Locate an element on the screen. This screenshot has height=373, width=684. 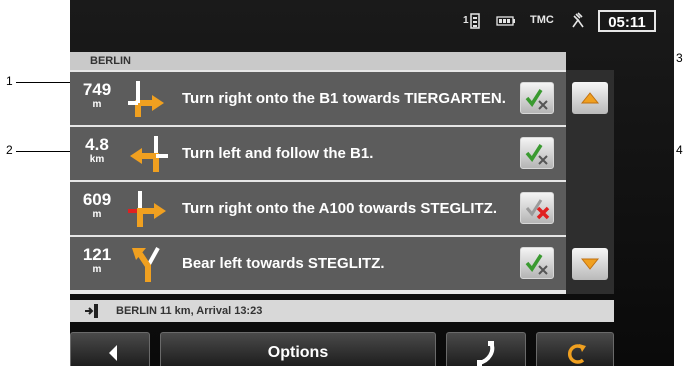
maneuver-row: 121 m Bear left towards STEGLITZ. is located at coordinates (318, 263).